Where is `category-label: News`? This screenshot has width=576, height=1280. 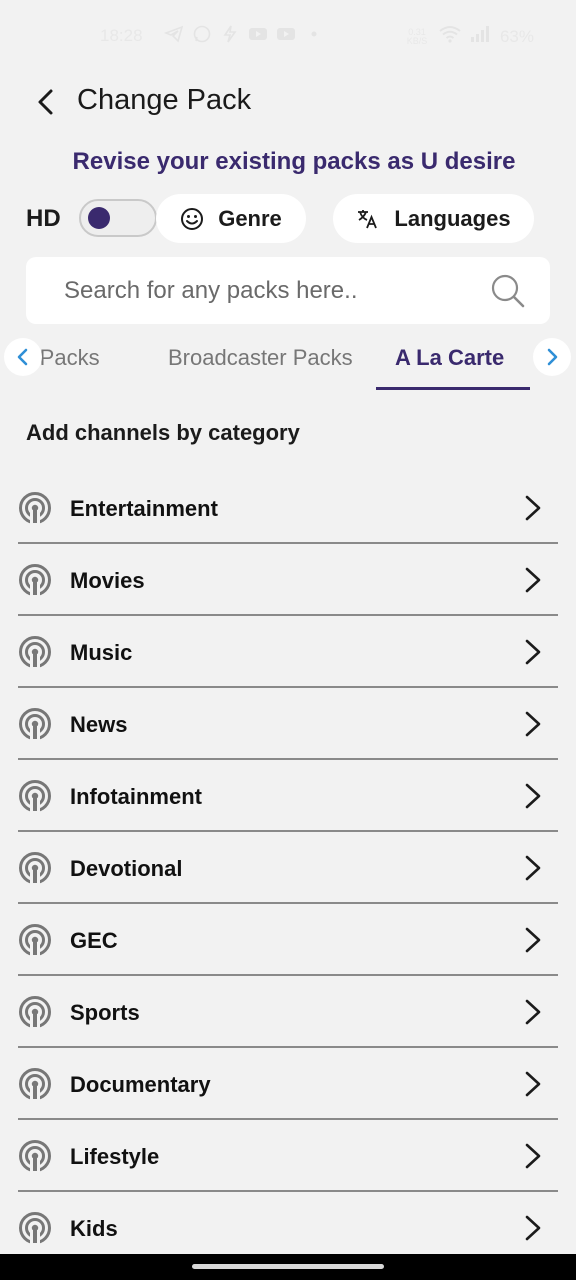 category-label: News is located at coordinates (99, 724).